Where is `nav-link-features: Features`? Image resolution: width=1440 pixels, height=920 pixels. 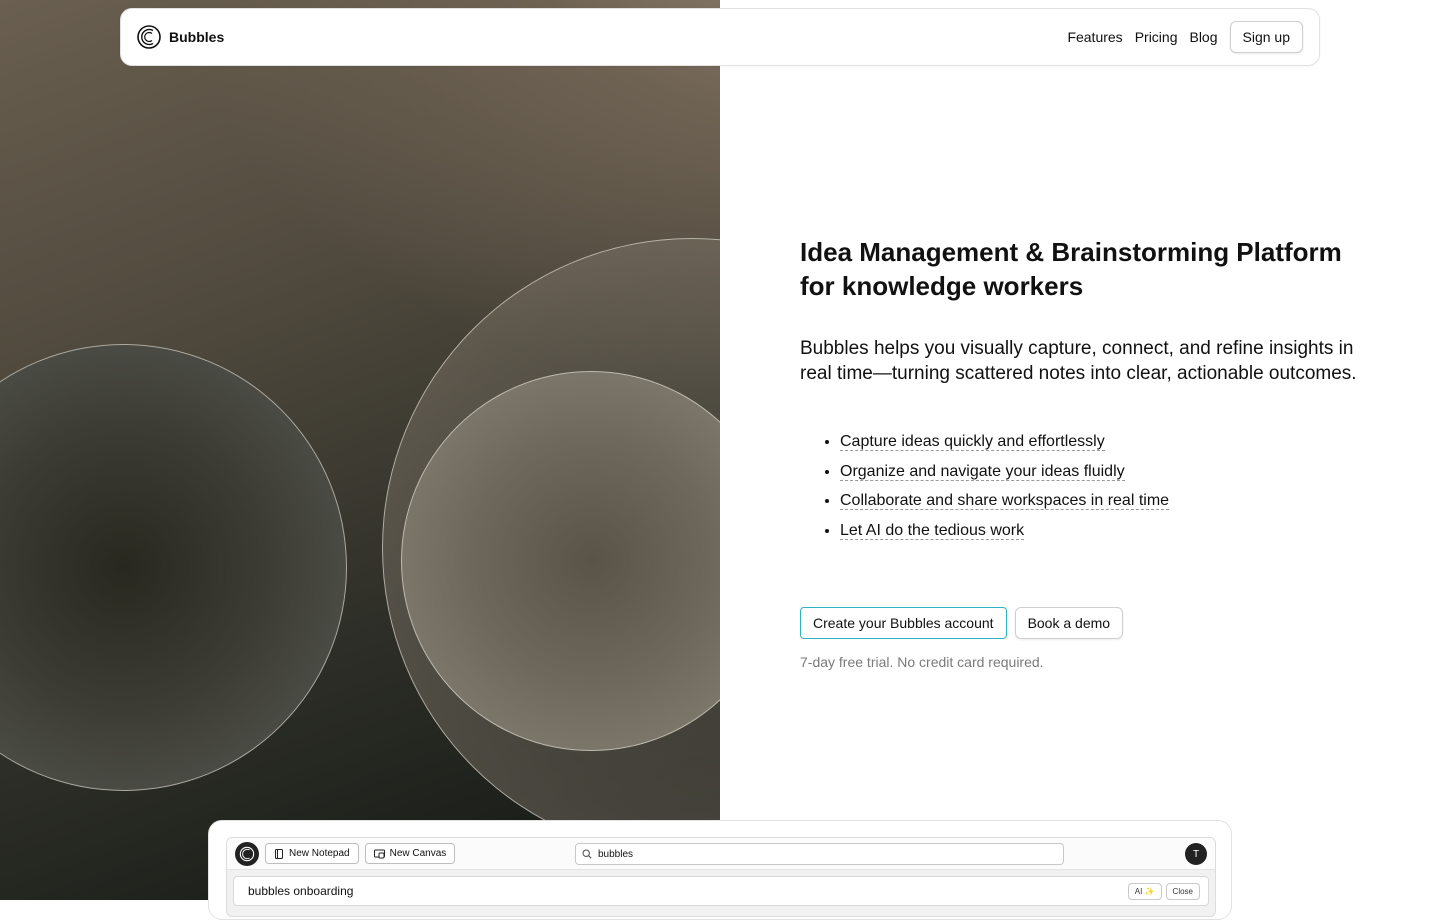 nav-link-features: Features is located at coordinates (1094, 37).